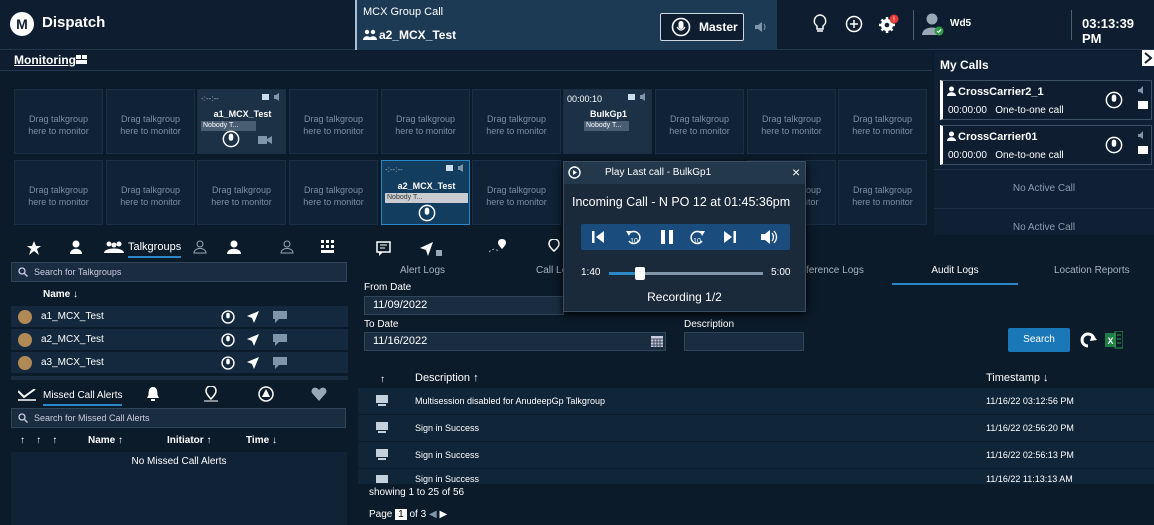 The width and height of the screenshot is (1154, 525). I want to click on column-initiator: Initiator ↑, so click(189, 440).